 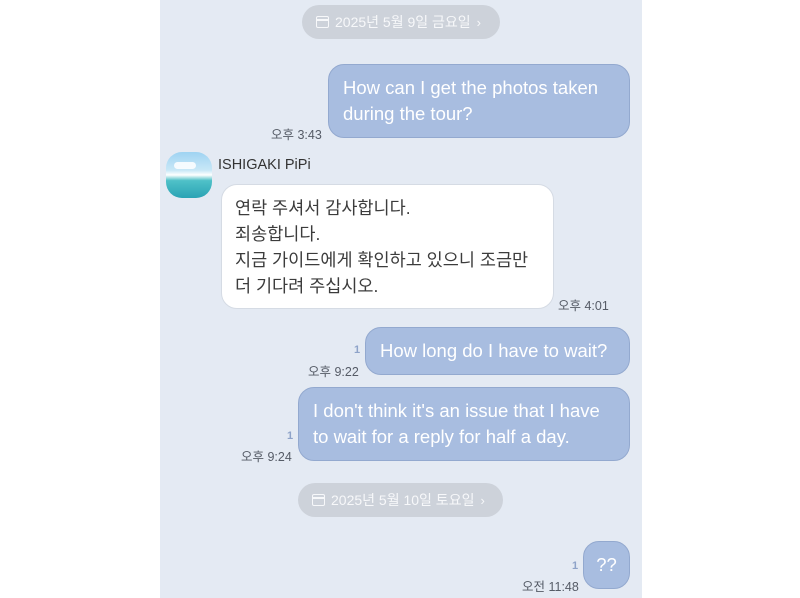 I want to click on message-time: 오후 9:24, so click(x=266, y=457).